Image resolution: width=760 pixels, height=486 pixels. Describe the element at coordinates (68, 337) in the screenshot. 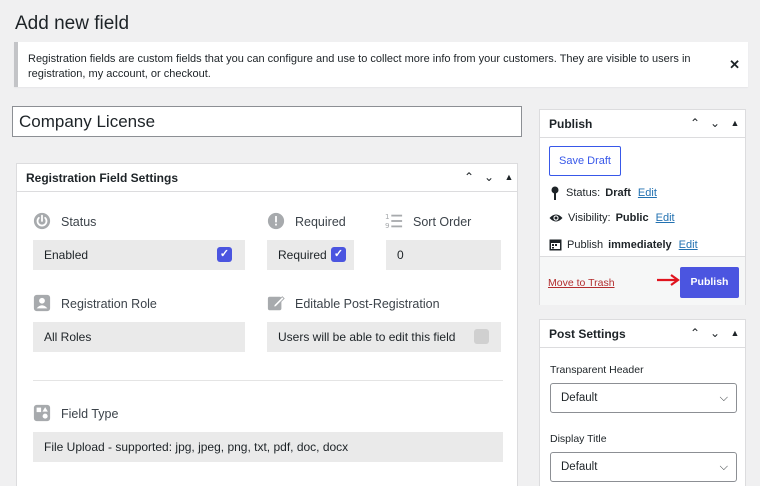

I see `role-value: All Roles` at that location.